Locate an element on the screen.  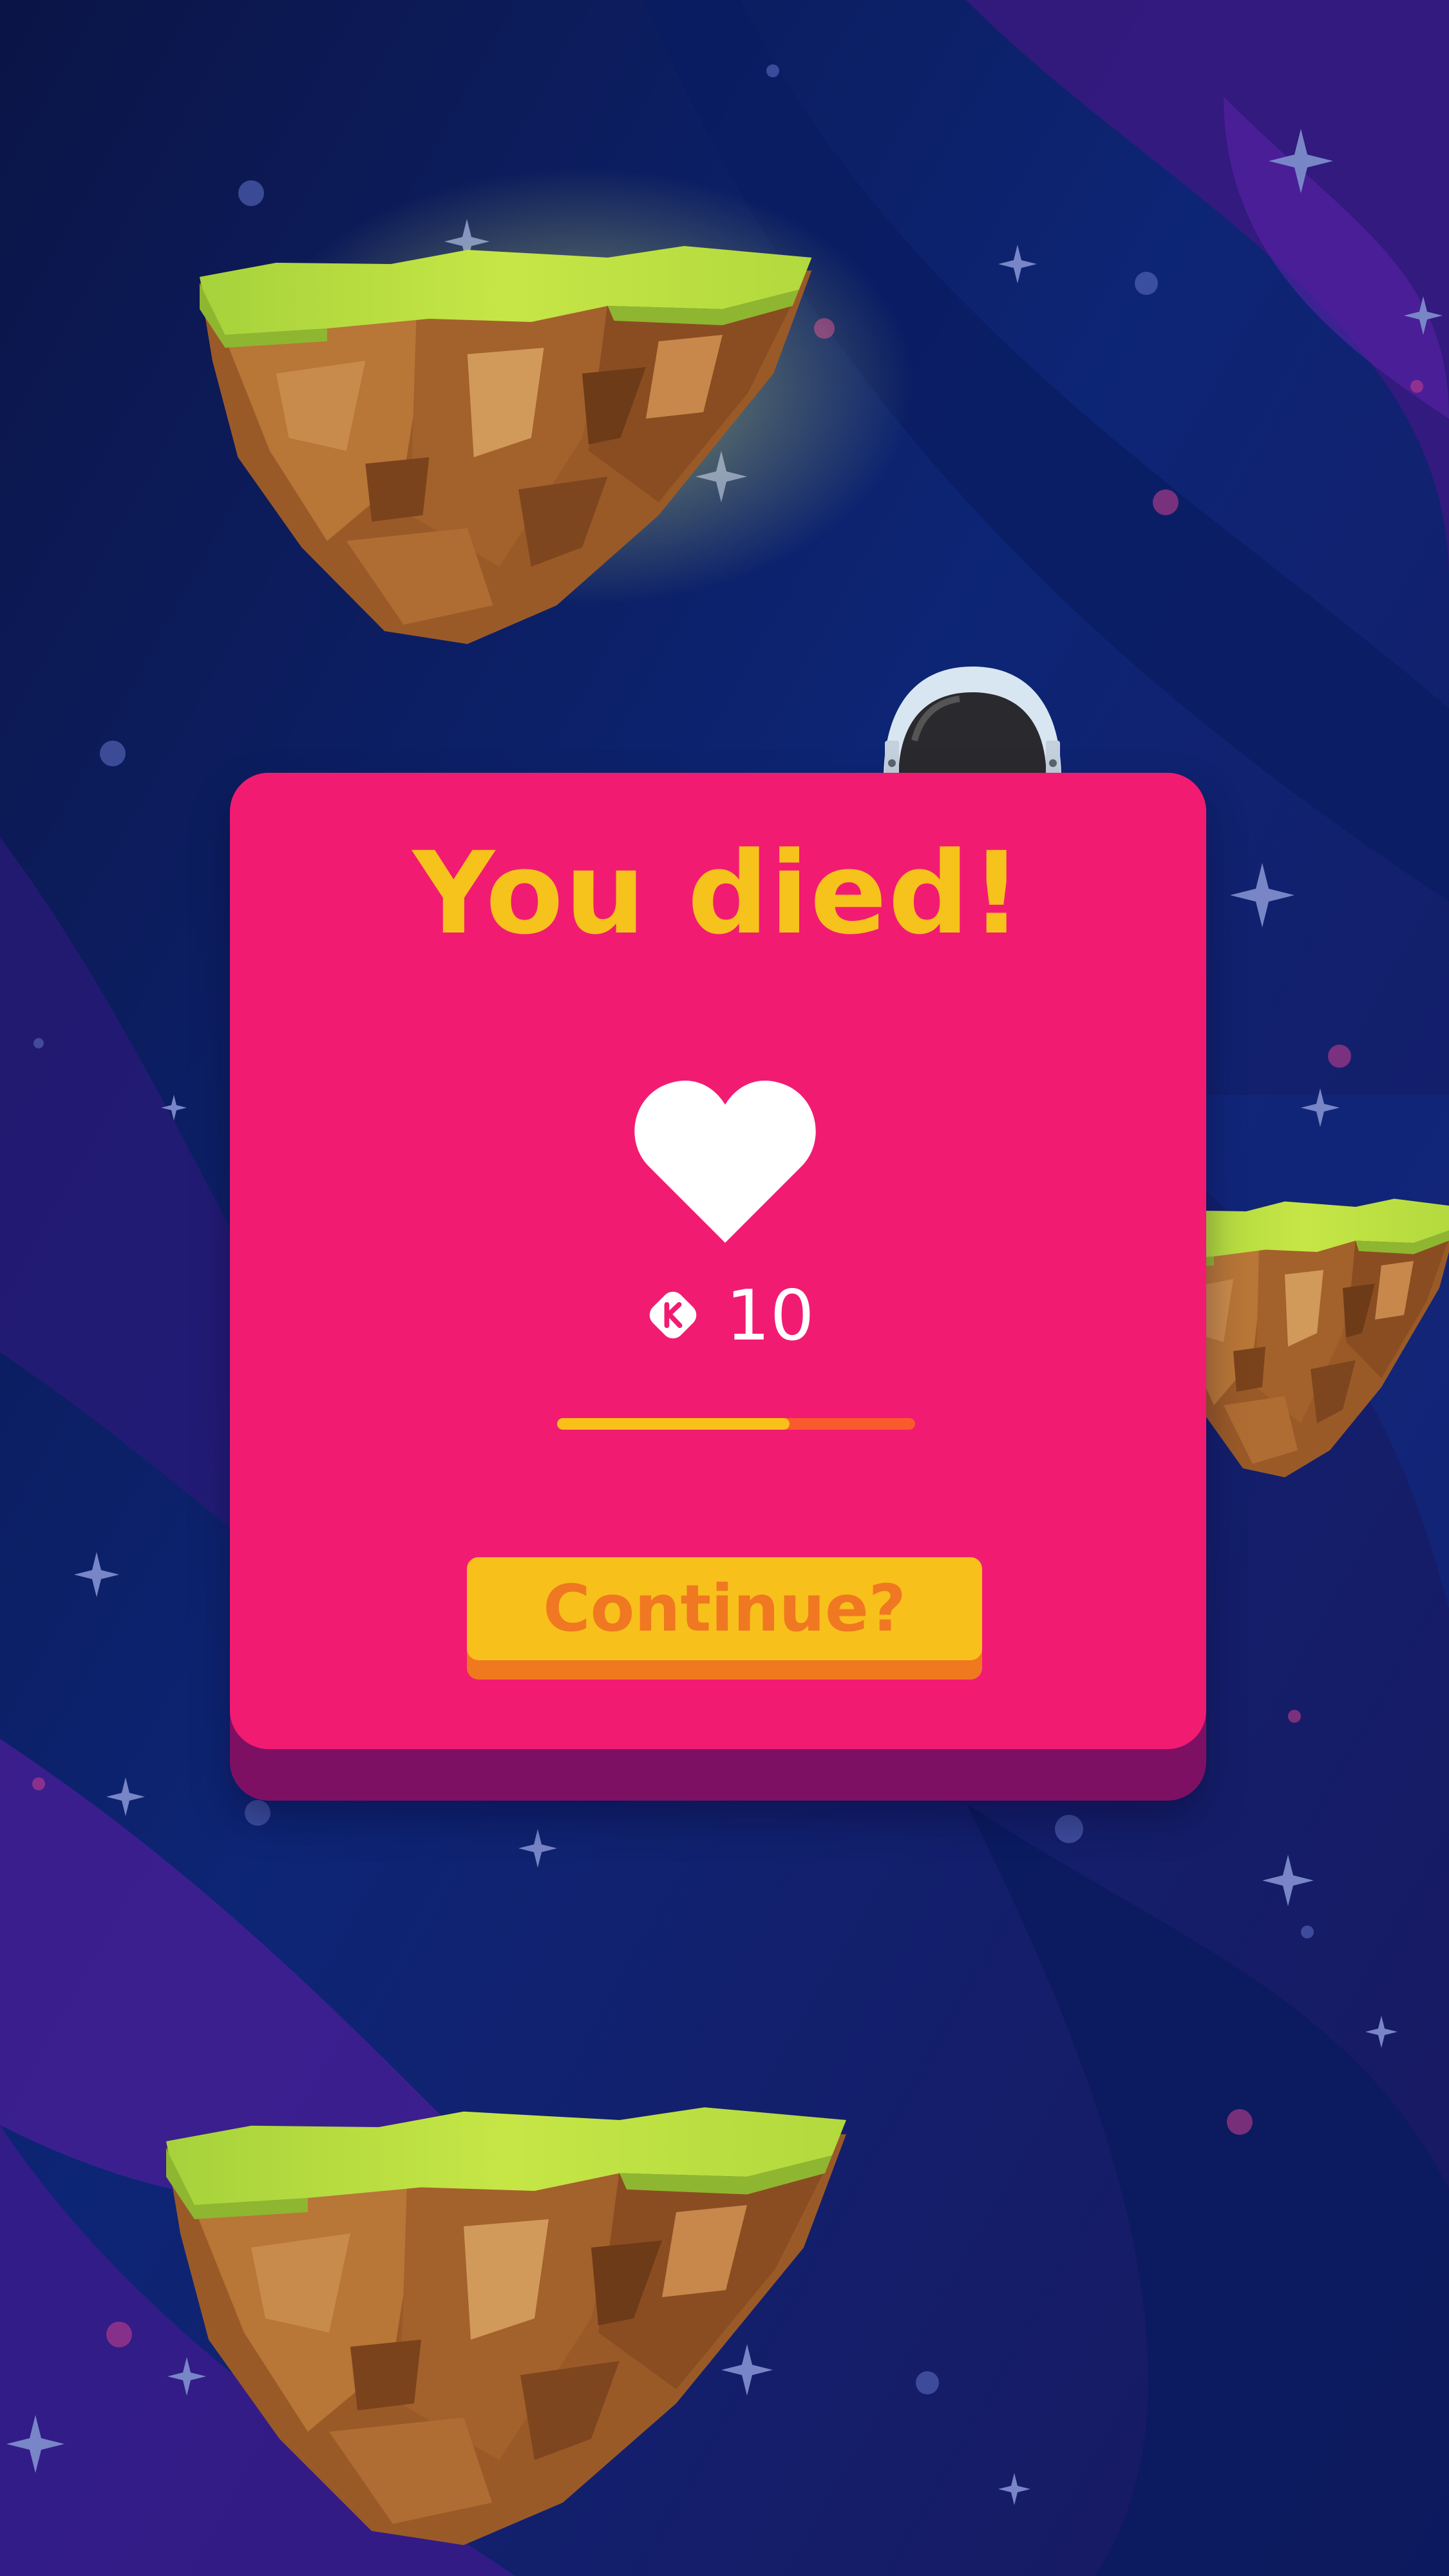
continue-button: Continue? is located at coordinates (724, 1618).